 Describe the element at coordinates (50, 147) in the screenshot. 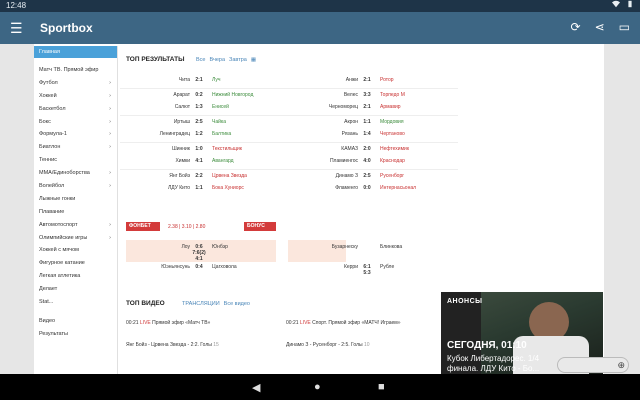

I see `sidebar-item-label: Биатлон` at that location.